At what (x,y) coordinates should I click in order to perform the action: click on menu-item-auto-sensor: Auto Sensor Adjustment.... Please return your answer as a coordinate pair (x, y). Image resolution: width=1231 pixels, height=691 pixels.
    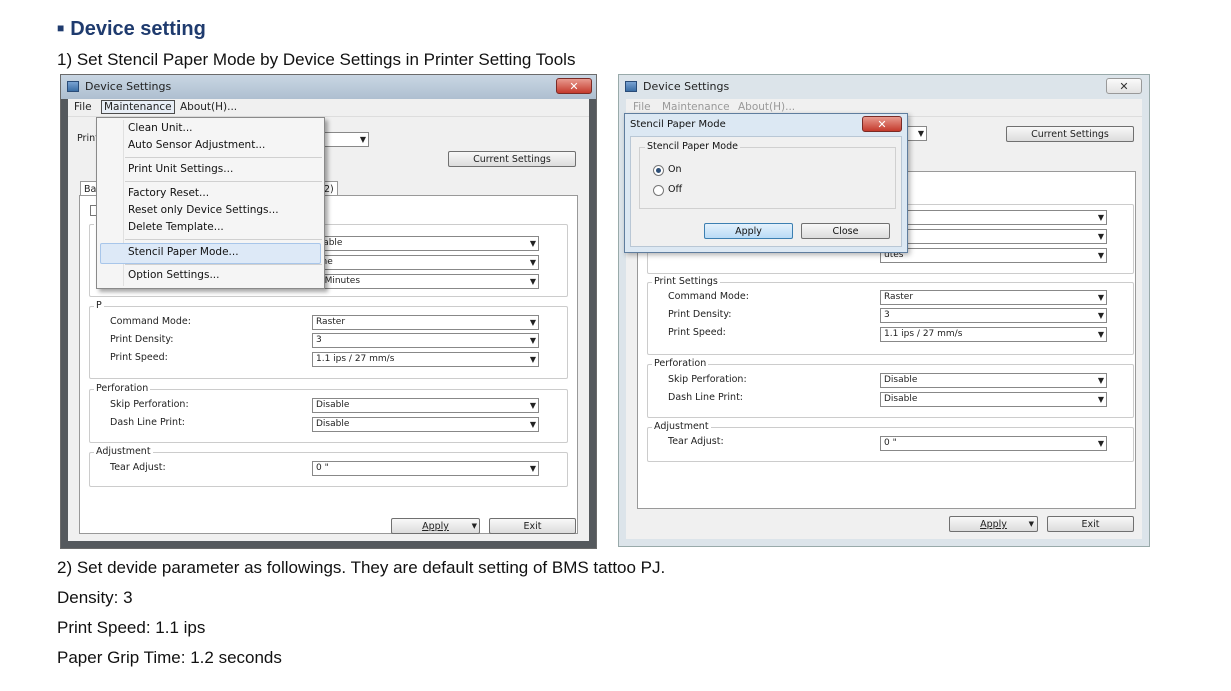
    Looking at the image, I should click on (196, 145).